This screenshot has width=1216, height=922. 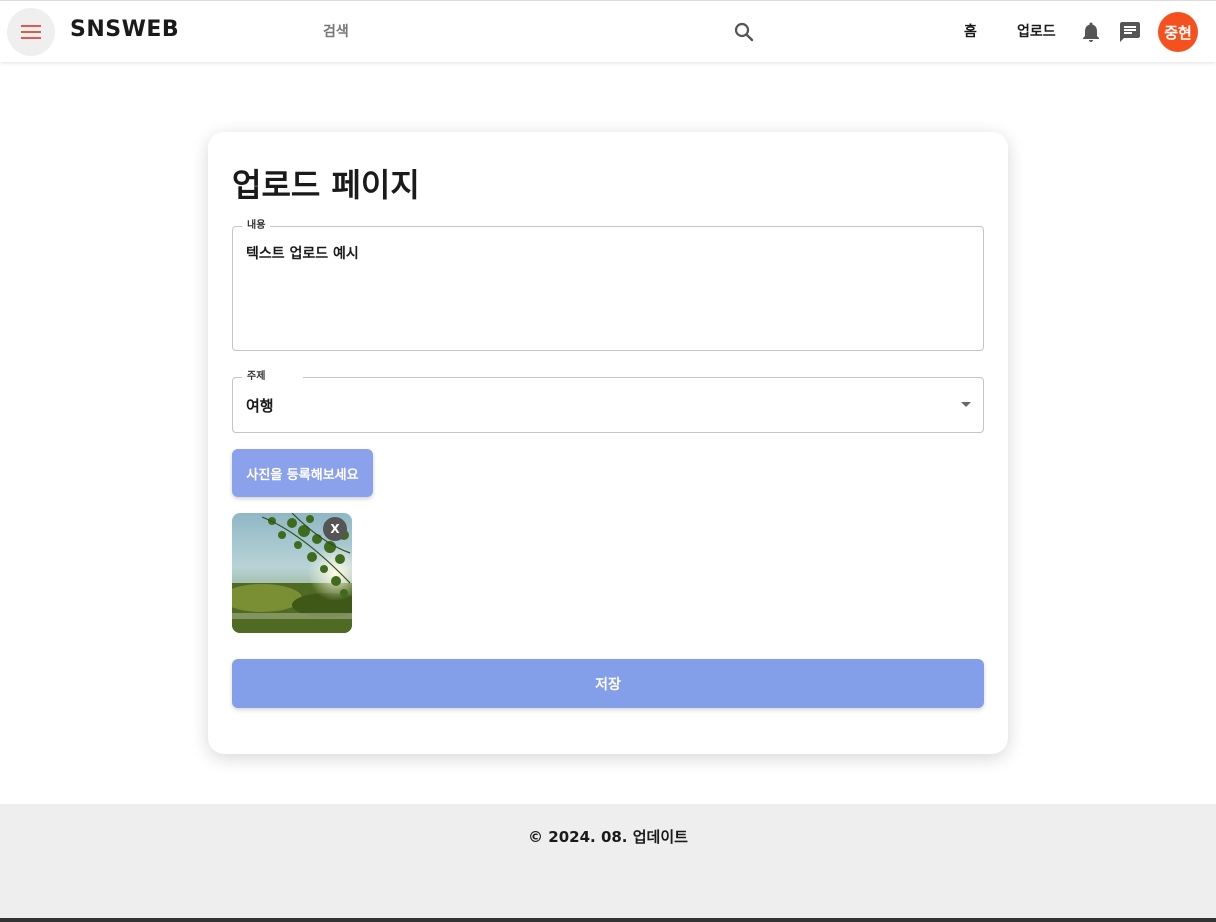 What do you see at coordinates (335, 529) in the screenshot?
I see `remove-photo-button: X` at bounding box center [335, 529].